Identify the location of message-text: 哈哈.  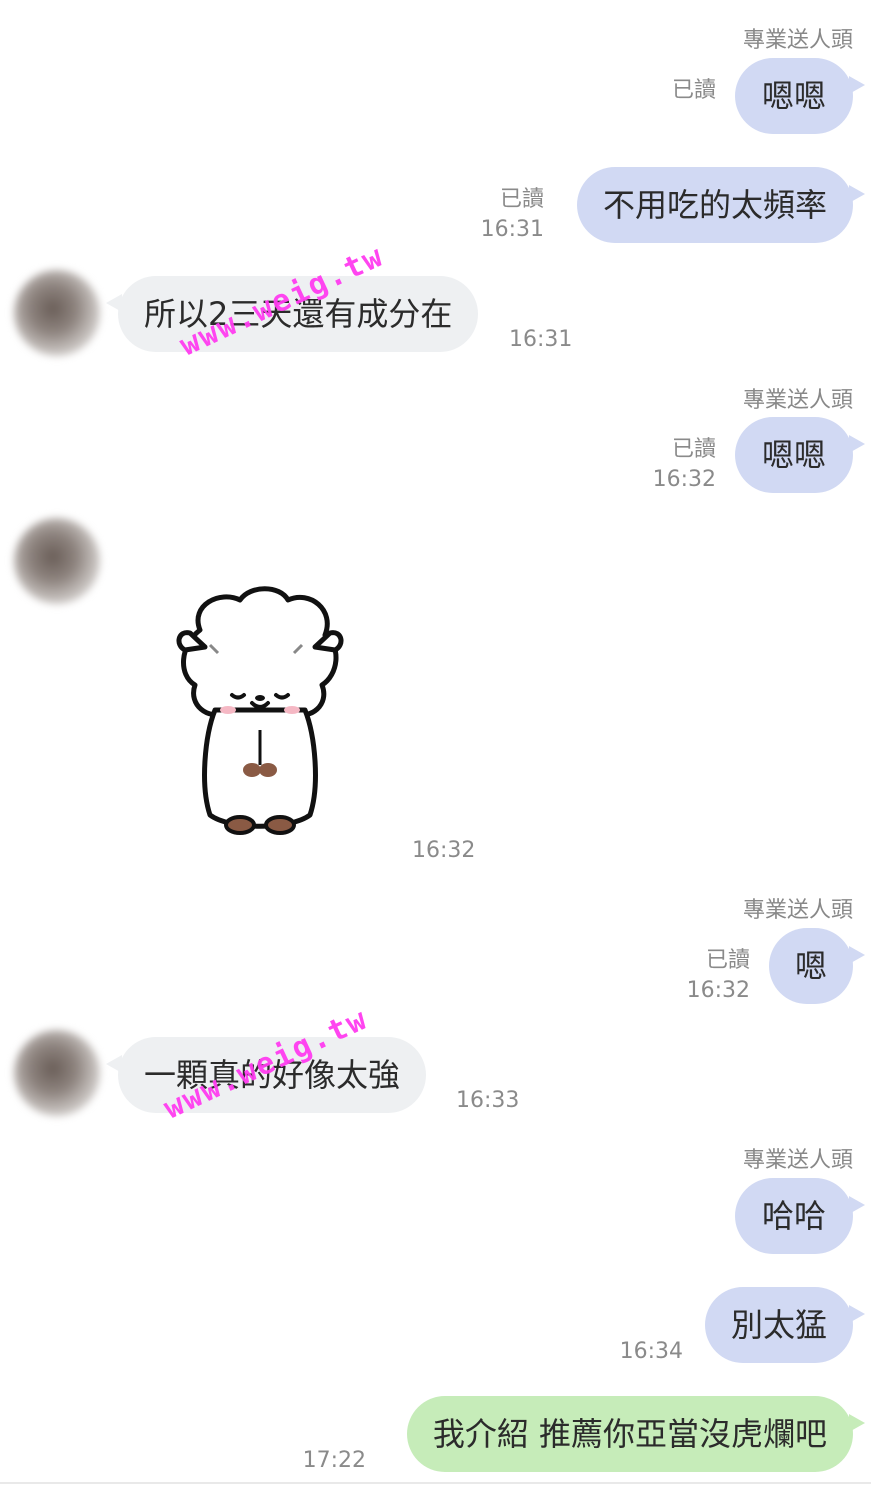
(793, 1216).